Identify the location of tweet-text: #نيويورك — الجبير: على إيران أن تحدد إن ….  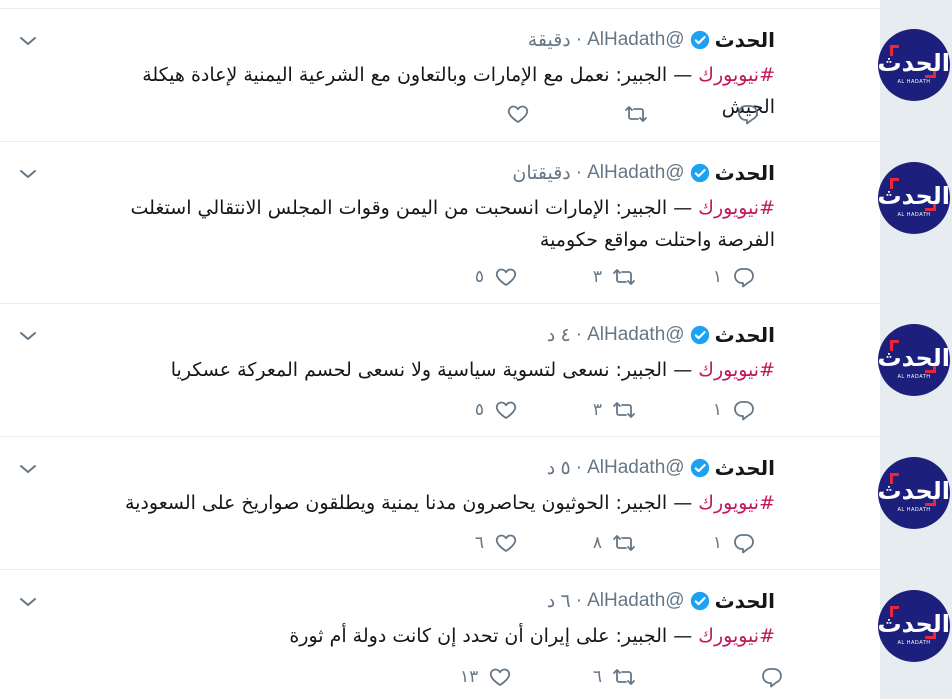
(532, 636).